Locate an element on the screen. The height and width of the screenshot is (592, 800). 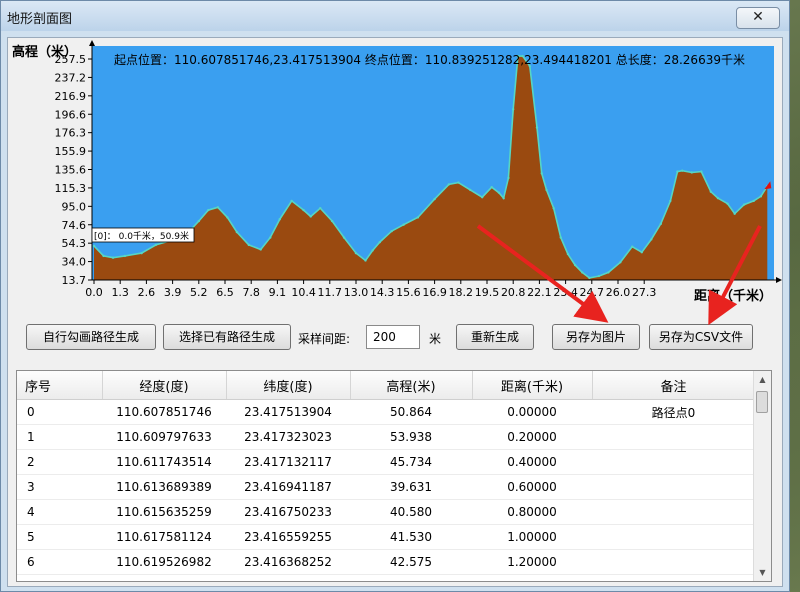
scroll-thumb is located at coordinates (762, 402).